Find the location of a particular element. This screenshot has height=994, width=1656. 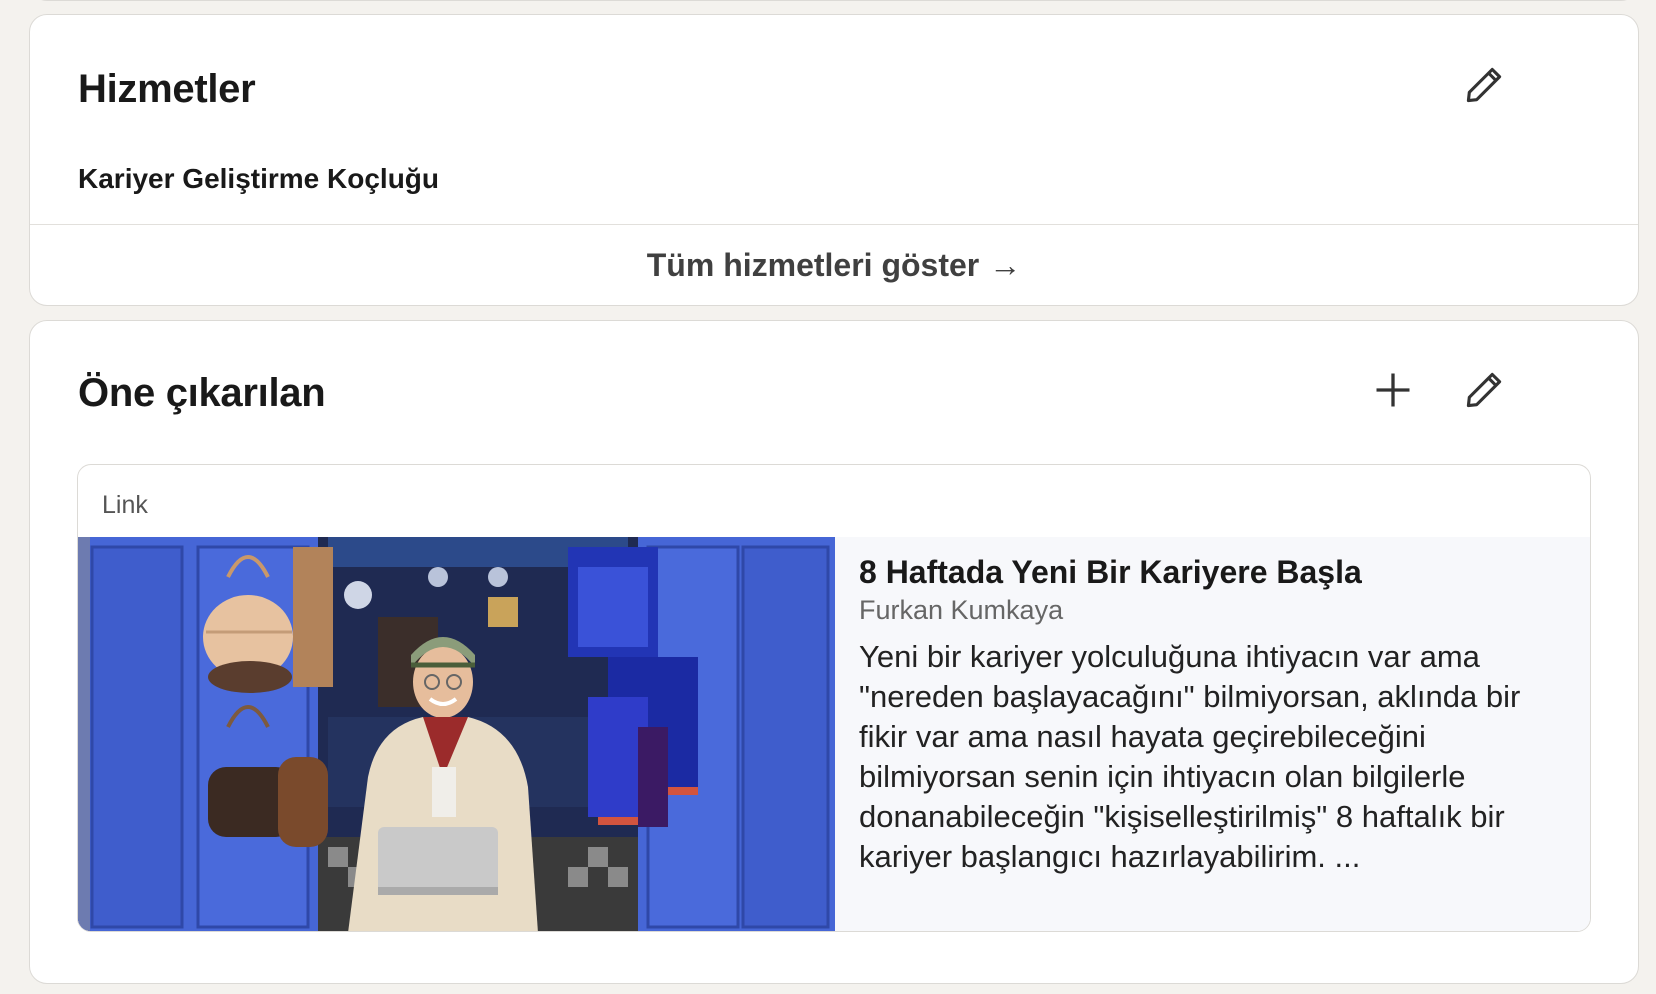

show-all-services-link: Tüm hizmetleri göster → is located at coordinates (834, 265).